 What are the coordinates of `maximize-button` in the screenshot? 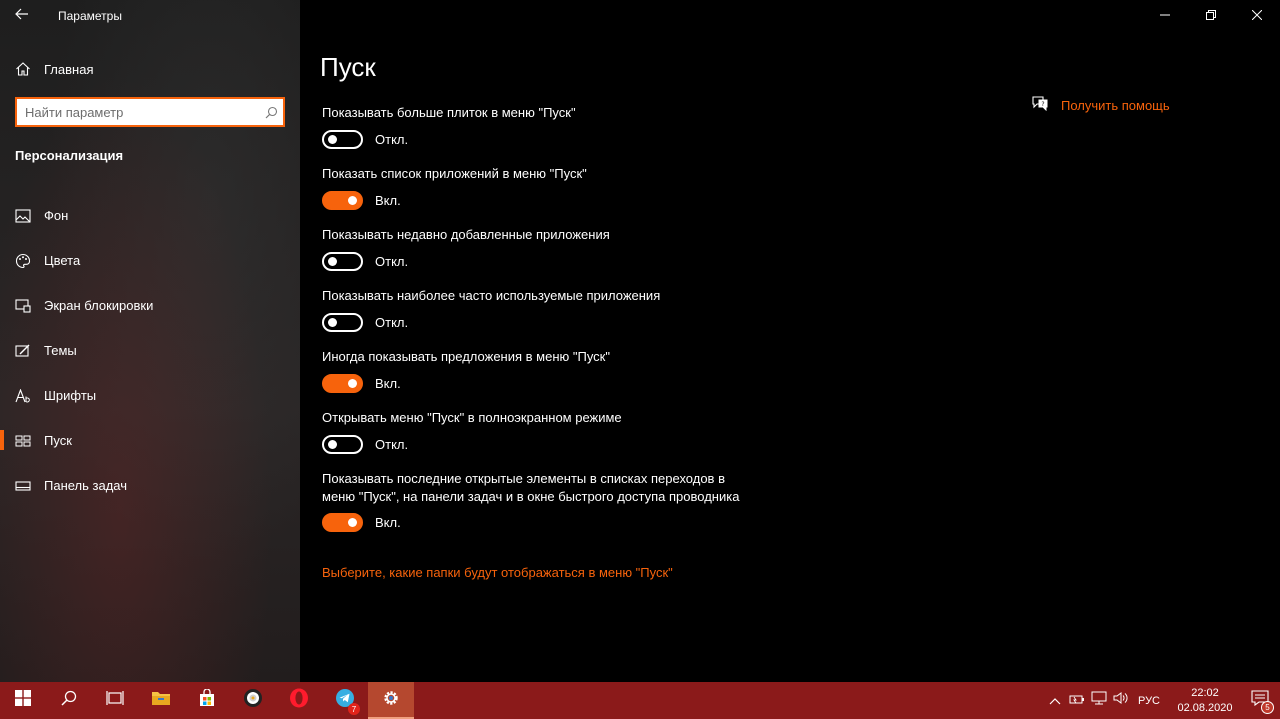 It's located at (1211, 16).